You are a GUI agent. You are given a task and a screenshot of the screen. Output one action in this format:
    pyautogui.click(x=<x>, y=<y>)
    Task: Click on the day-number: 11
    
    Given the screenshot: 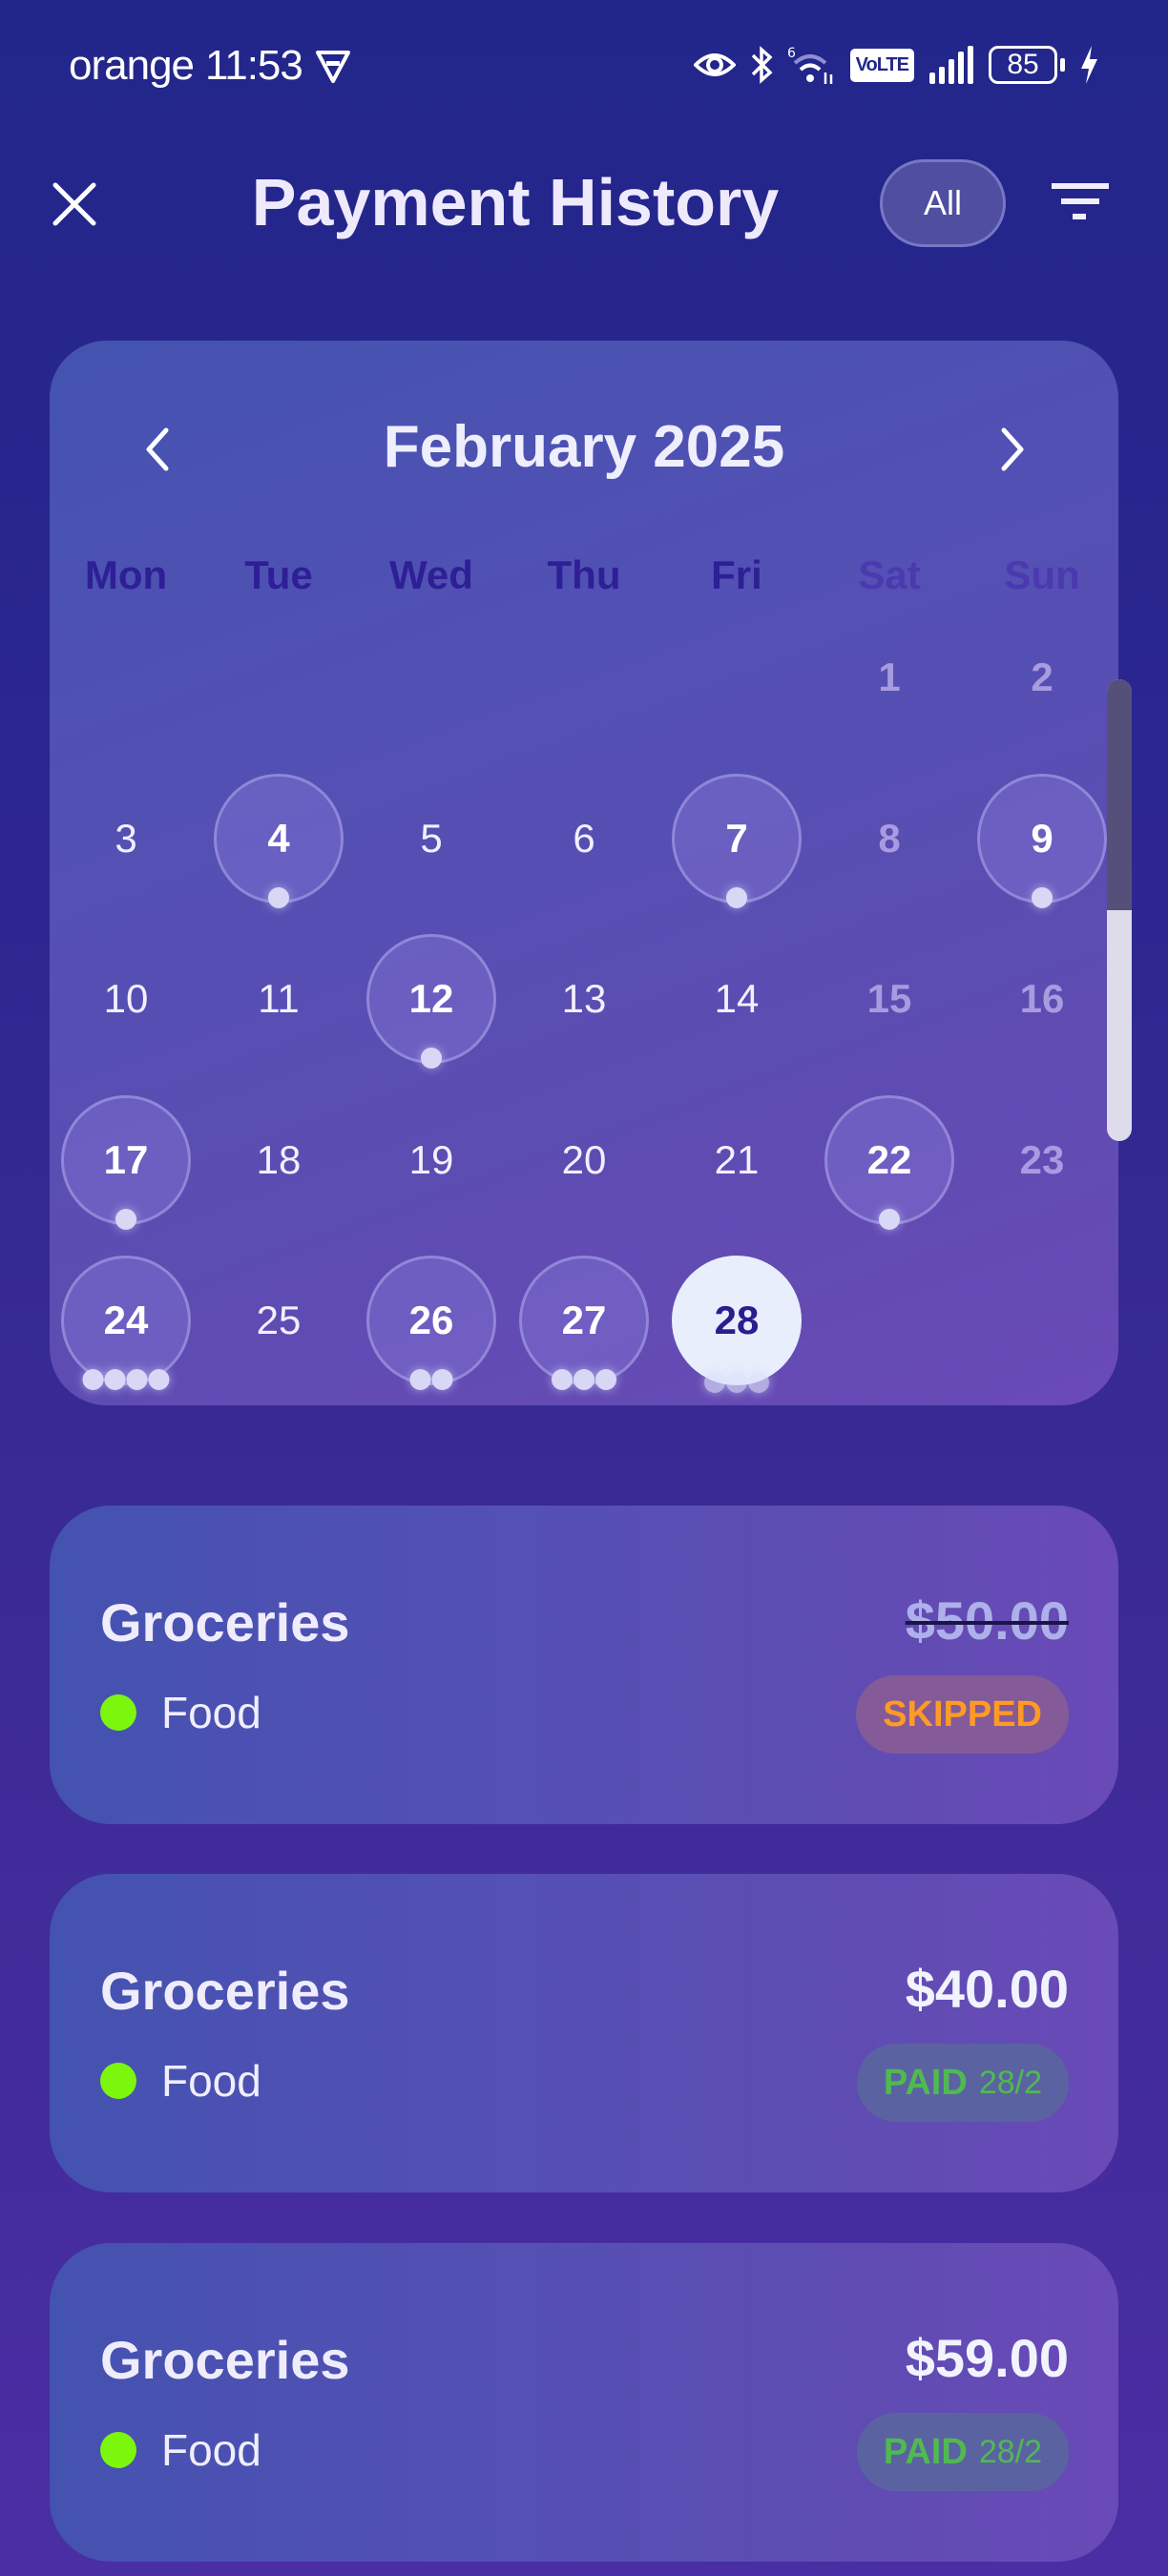 What is the action you would take?
    pyautogui.click(x=279, y=998)
    